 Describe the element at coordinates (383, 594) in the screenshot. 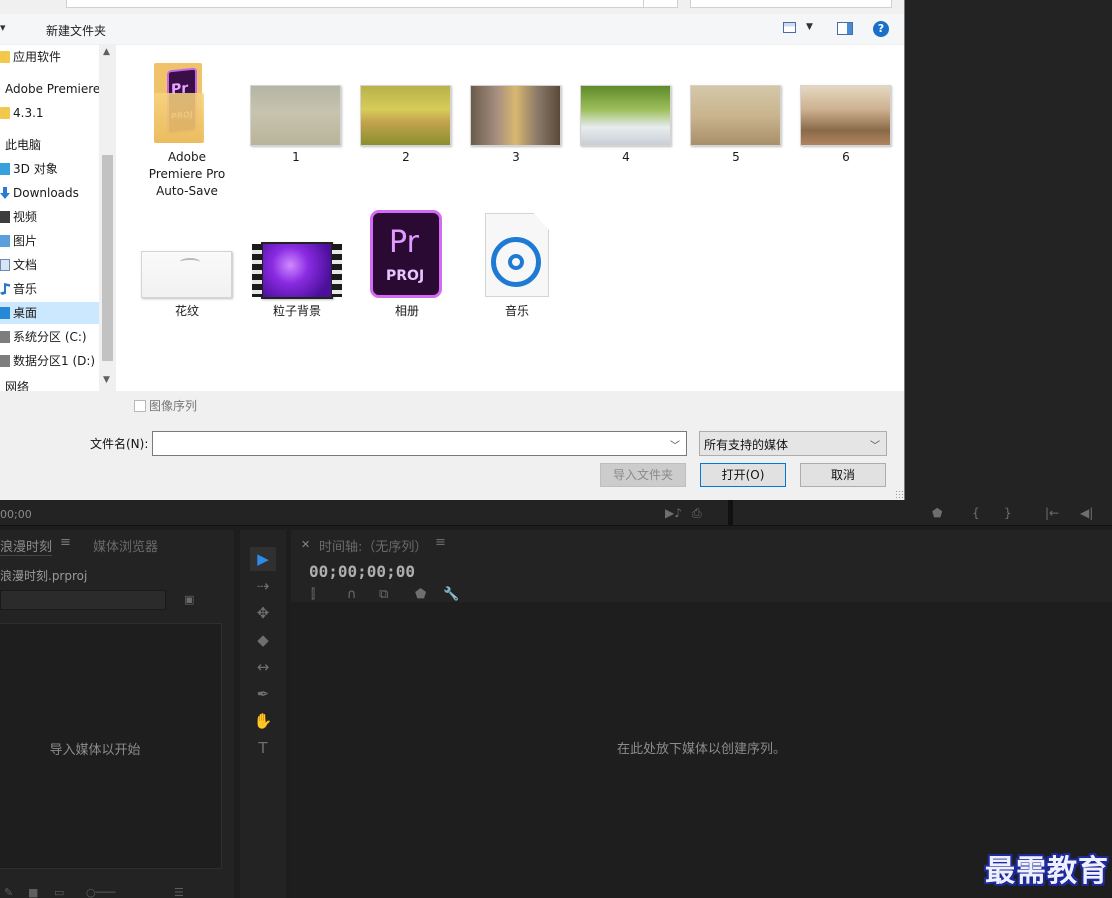

I see `linked-selection-icon: ⧉` at that location.